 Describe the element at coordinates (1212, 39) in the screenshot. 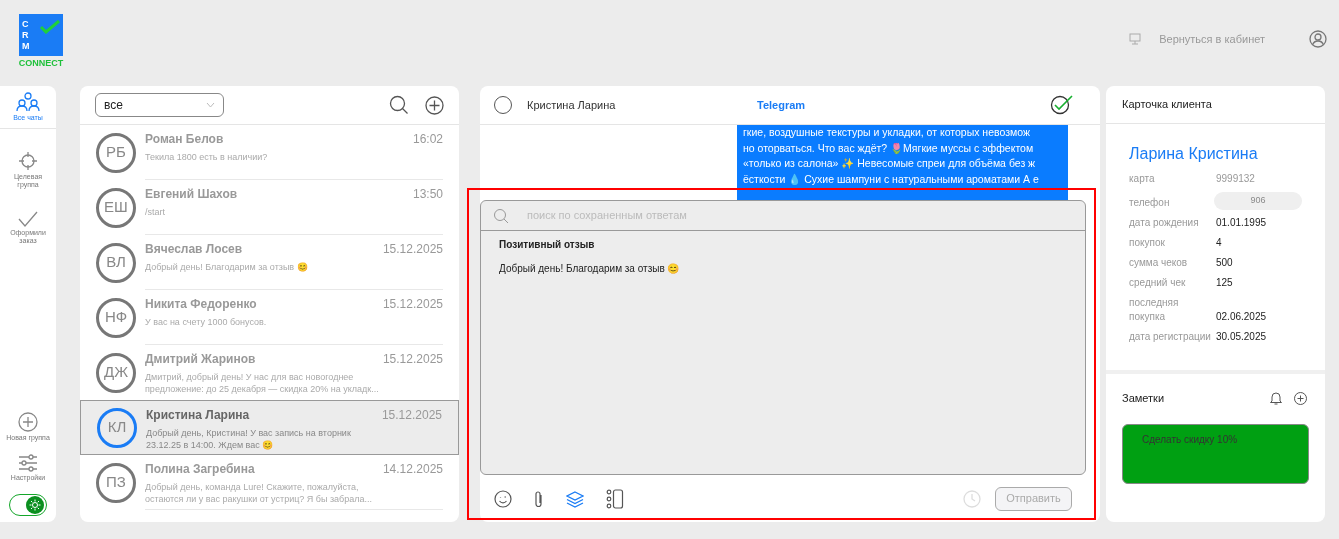

I see `back-to-cabinet-link: Вернуться в кабинет` at that location.